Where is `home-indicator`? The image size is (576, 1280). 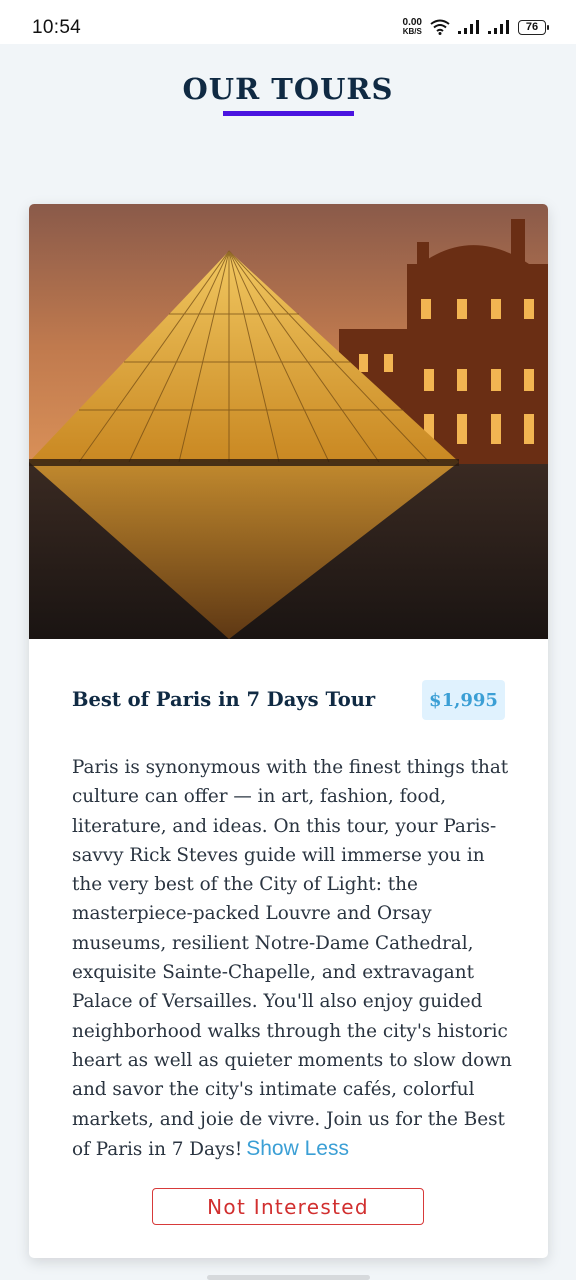 home-indicator is located at coordinates (288, 1277).